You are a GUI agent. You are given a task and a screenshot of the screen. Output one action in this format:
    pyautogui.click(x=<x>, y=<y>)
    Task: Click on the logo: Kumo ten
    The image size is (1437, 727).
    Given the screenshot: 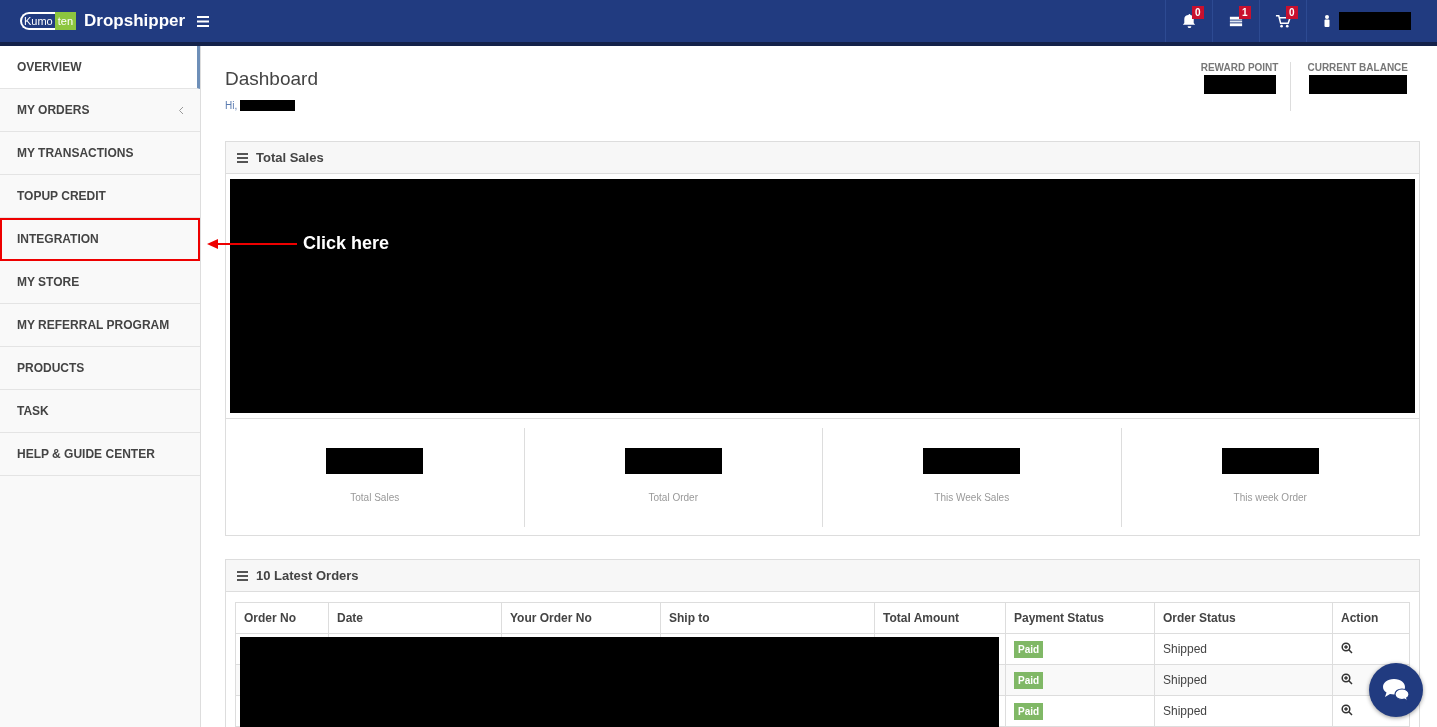 What is the action you would take?
    pyautogui.click(x=48, y=21)
    